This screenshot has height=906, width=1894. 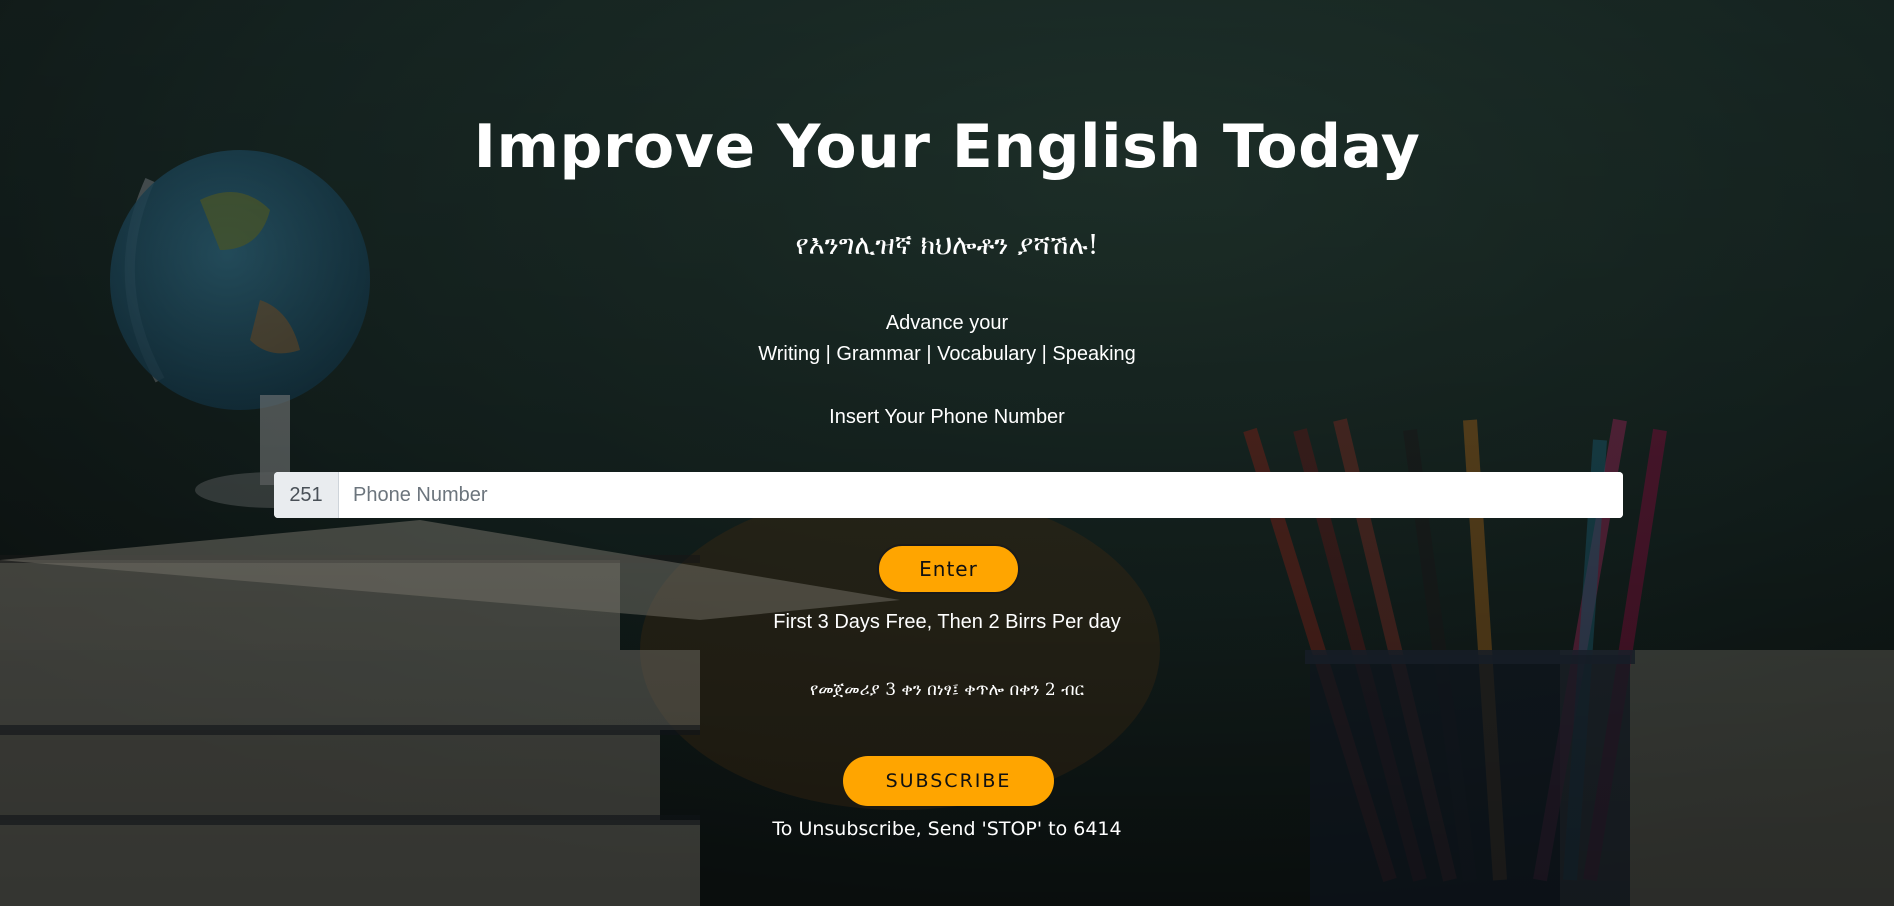 I want to click on amharic-subtitle: የእንግሊዝኛ ክህሎቶን ያሻሽሉ!, so click(x=947, y=245).